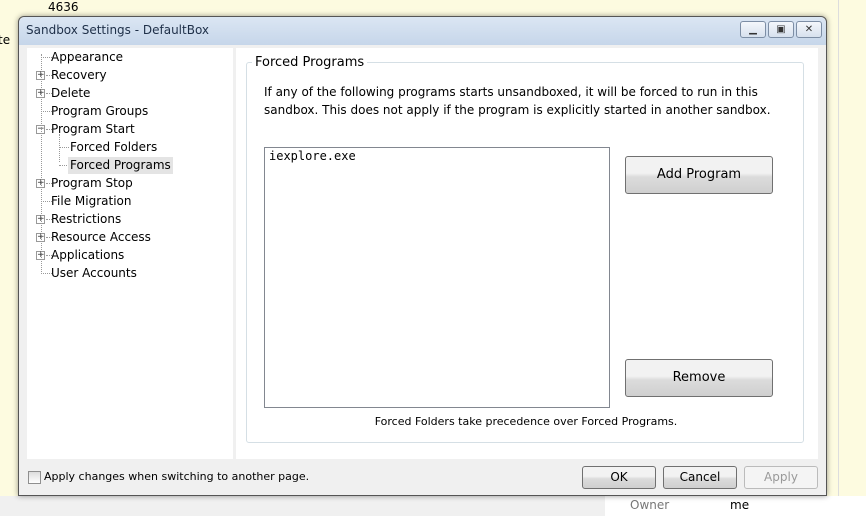  Describe the element at coordinates (79, 75) in the screenshot. I see `tree-item: Recovery` at that location.